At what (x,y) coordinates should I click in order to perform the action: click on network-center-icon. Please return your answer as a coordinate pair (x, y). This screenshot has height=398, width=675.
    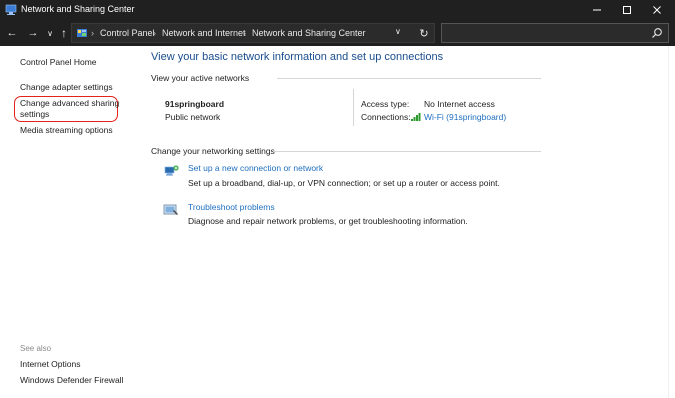
    Looking at the image, I should click on (11, 9).